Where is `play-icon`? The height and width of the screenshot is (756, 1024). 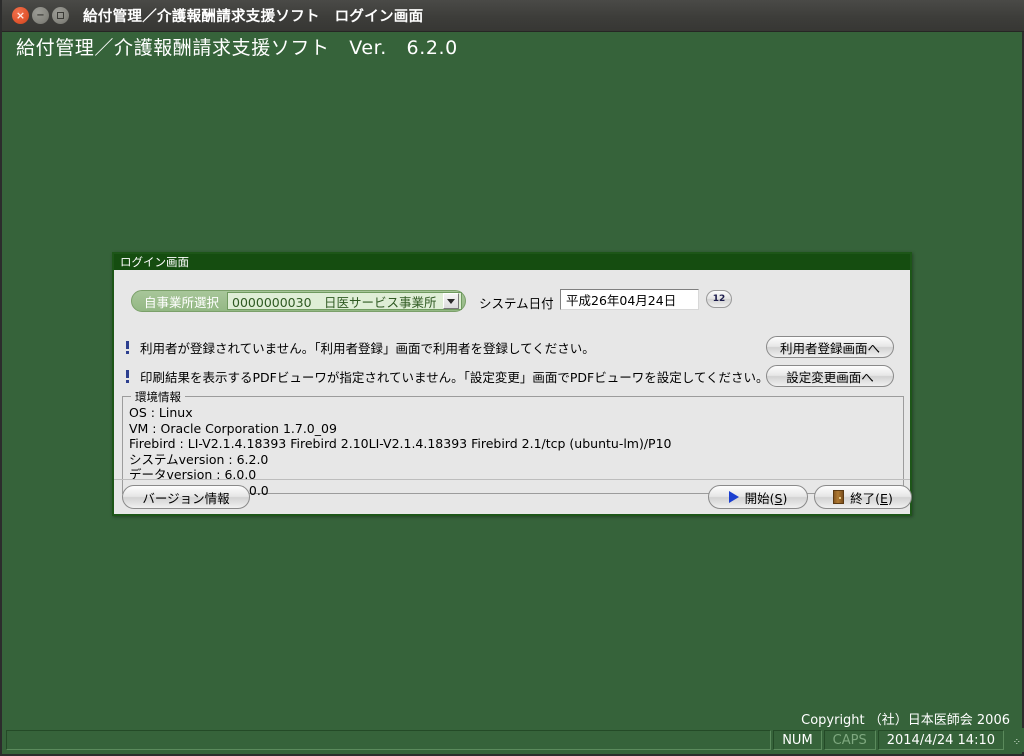
play-icon is located at coordinates (733, 497).